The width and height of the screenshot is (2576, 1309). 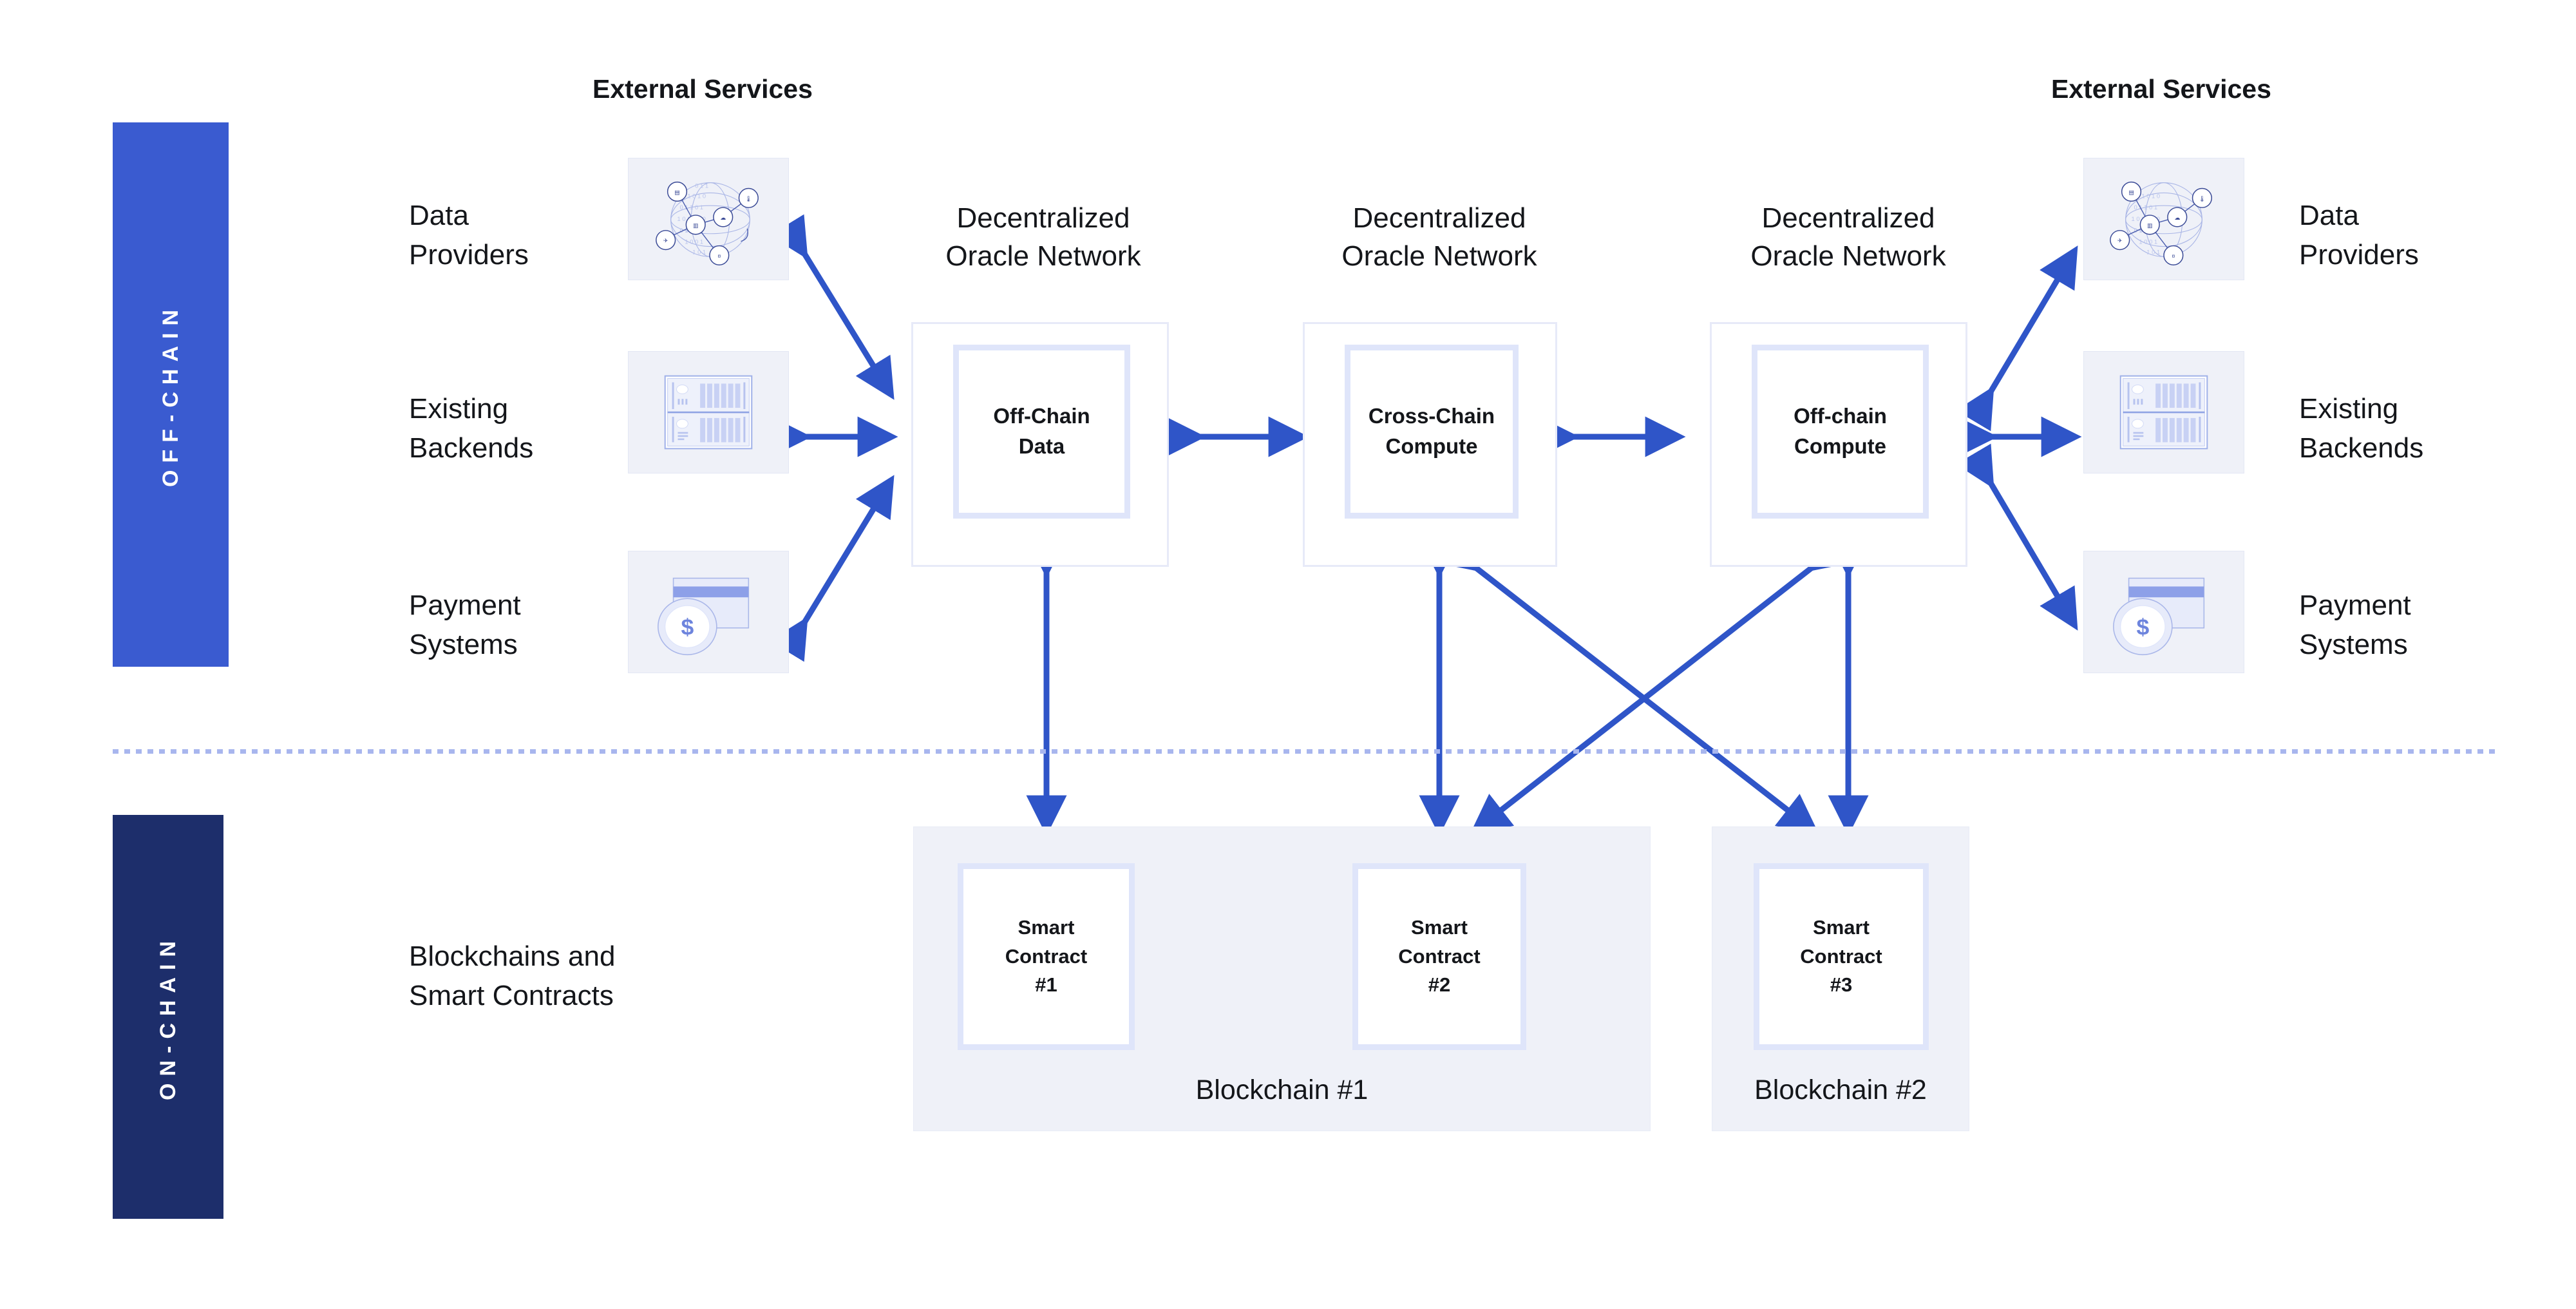 I want to click on smart-contract-label-1: Smart Contract #1, so click(x=1046, y=956).